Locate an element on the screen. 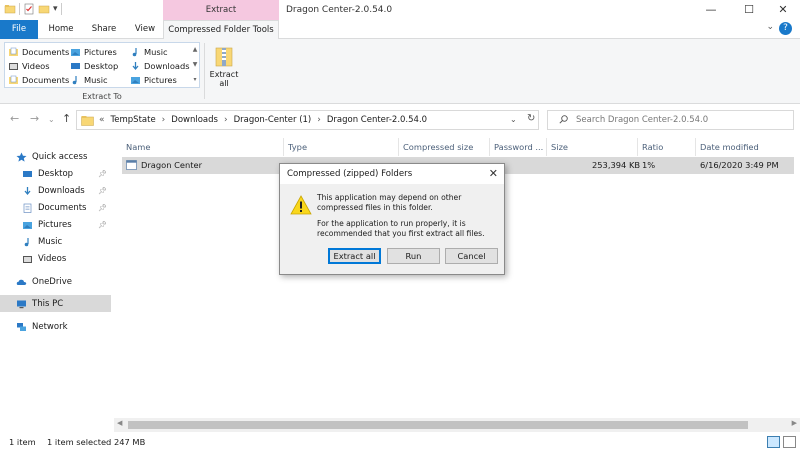 The height and width of the screenshot is (452, 800). nav-onedrive: OneDrive is located at coordinates (55, 281).